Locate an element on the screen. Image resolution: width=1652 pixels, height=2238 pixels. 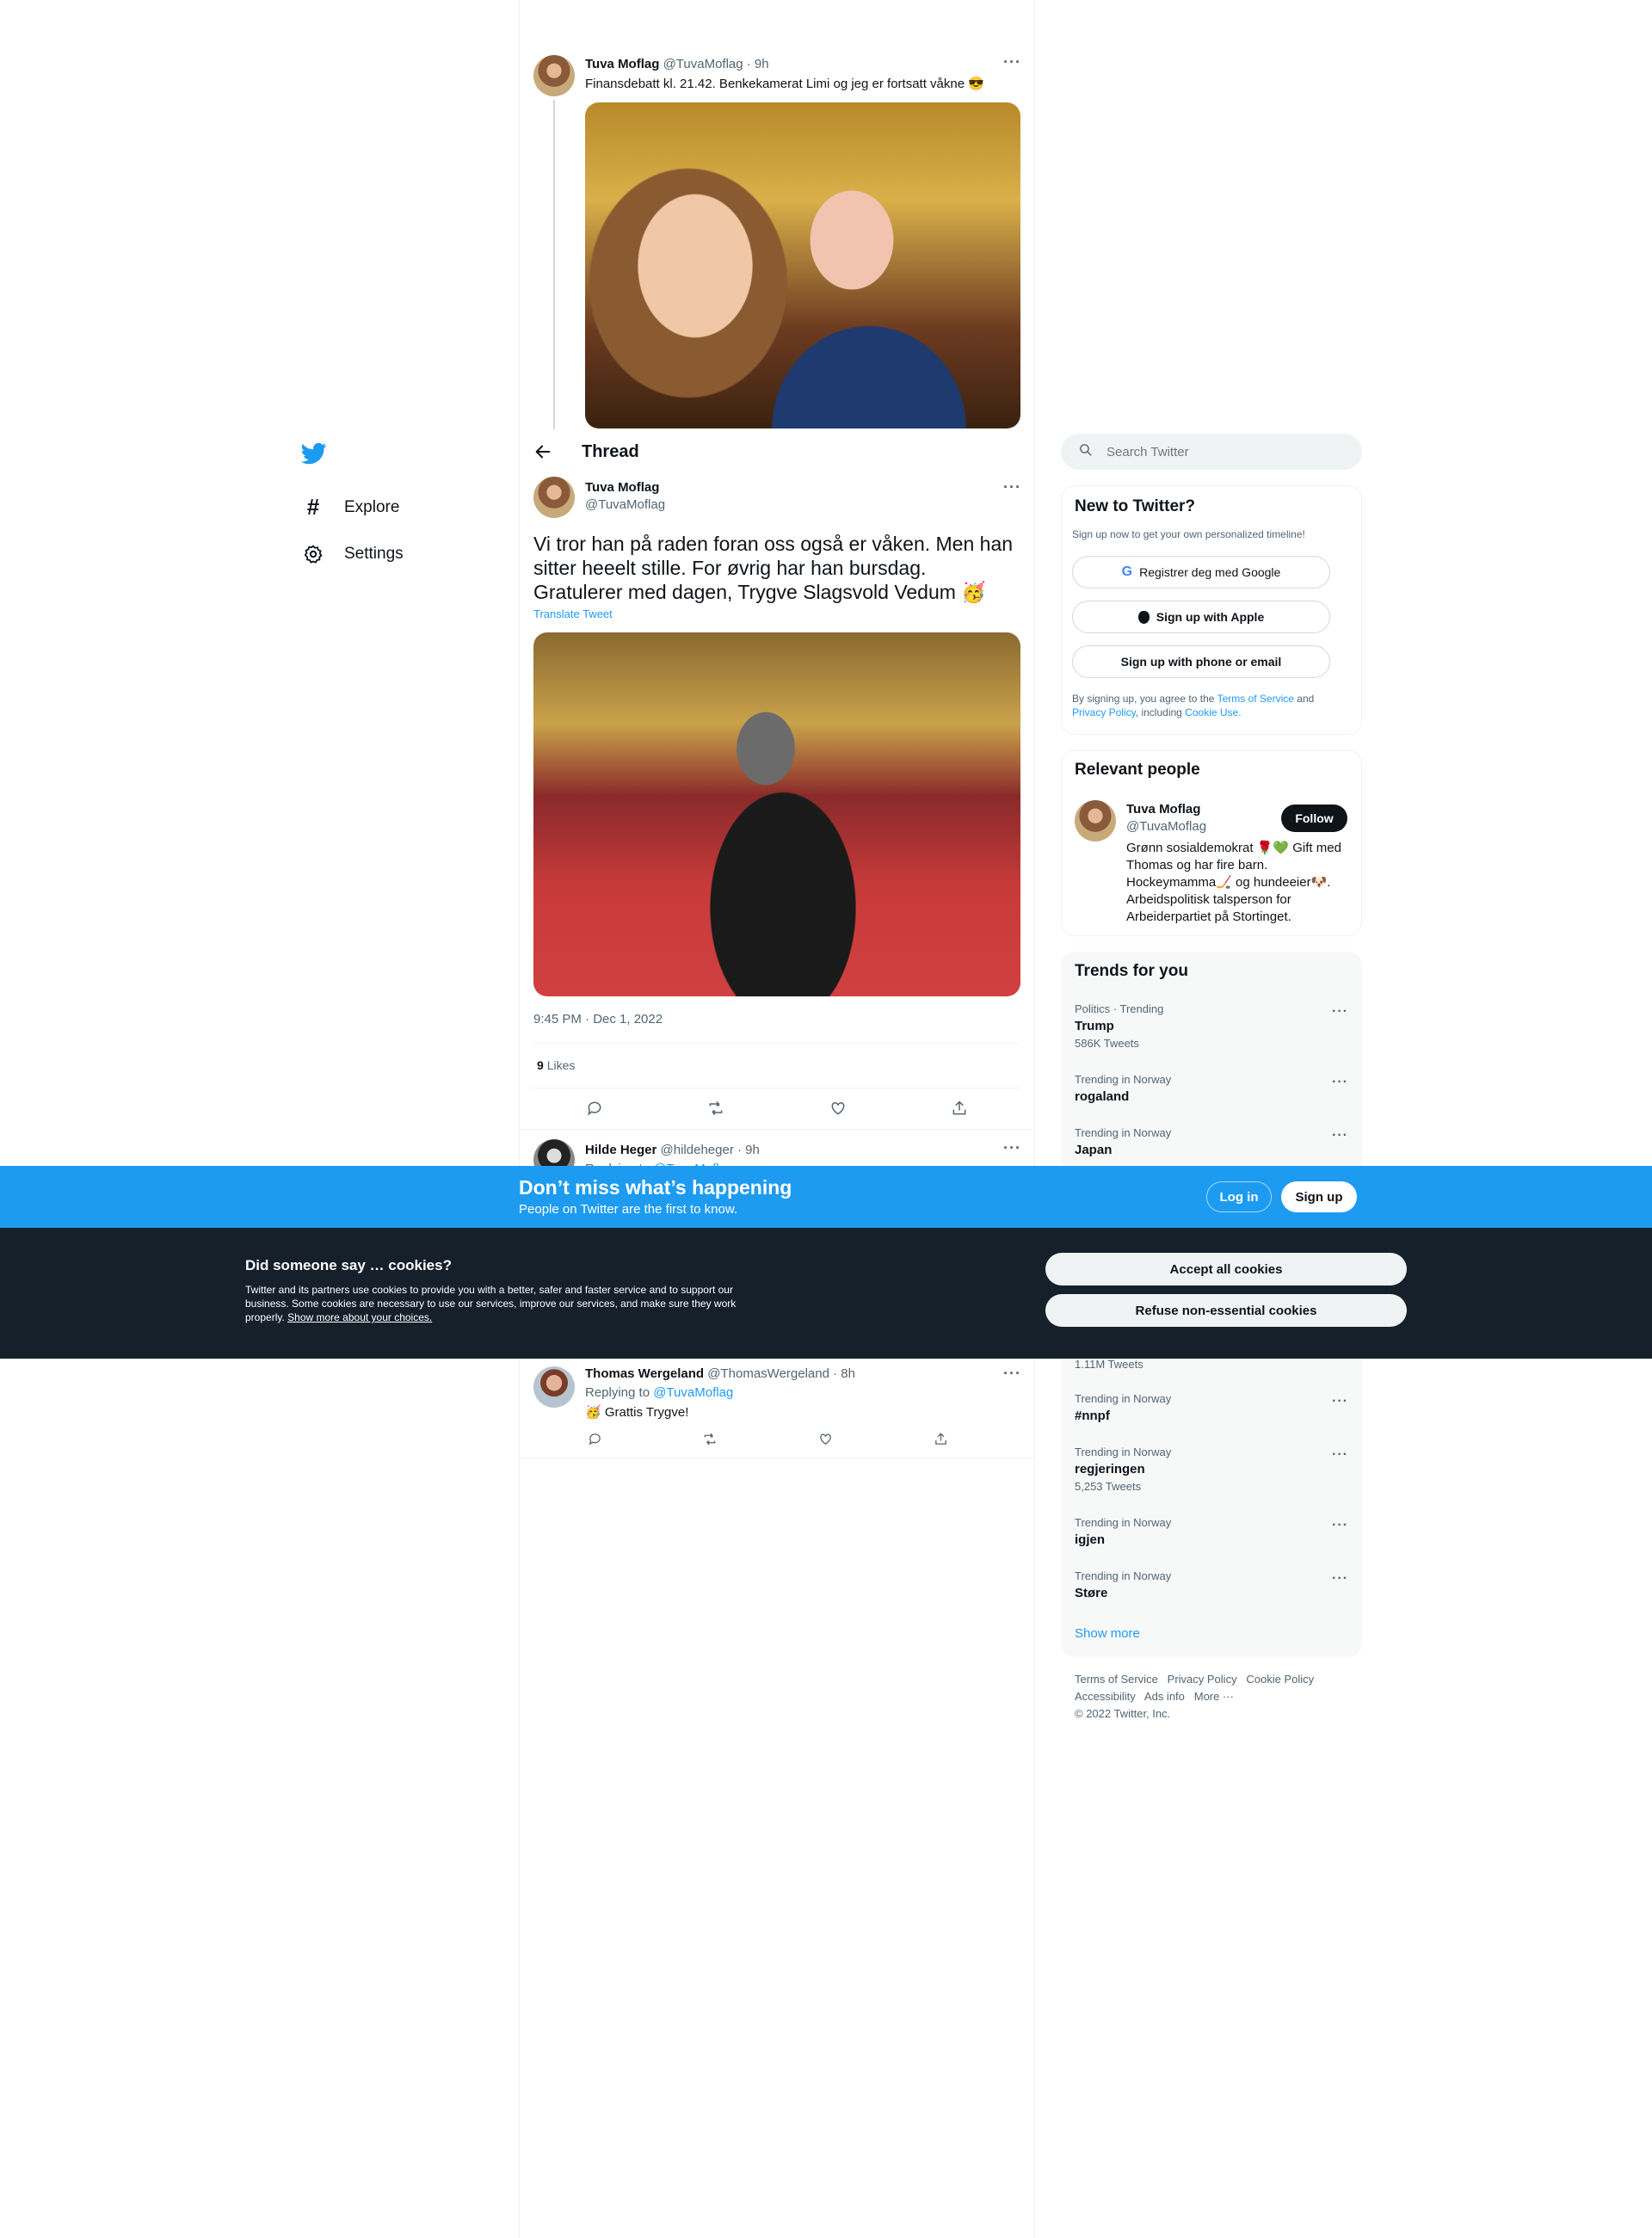
trend-count: 5,253 Tweets is located at coordinates (1108, 1486).